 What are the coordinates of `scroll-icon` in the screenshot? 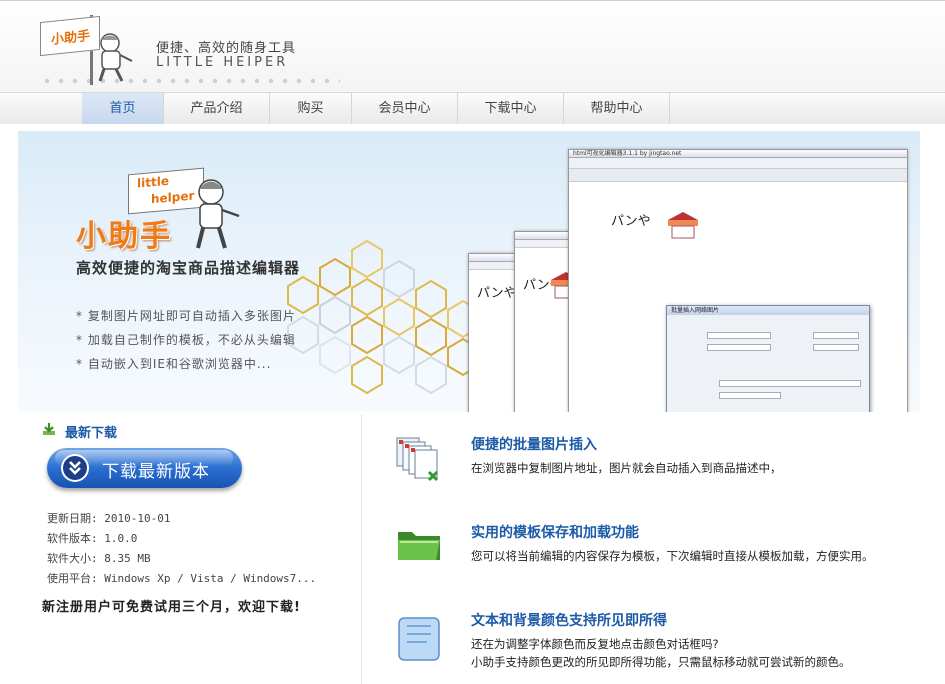 It's located at (419, 639).